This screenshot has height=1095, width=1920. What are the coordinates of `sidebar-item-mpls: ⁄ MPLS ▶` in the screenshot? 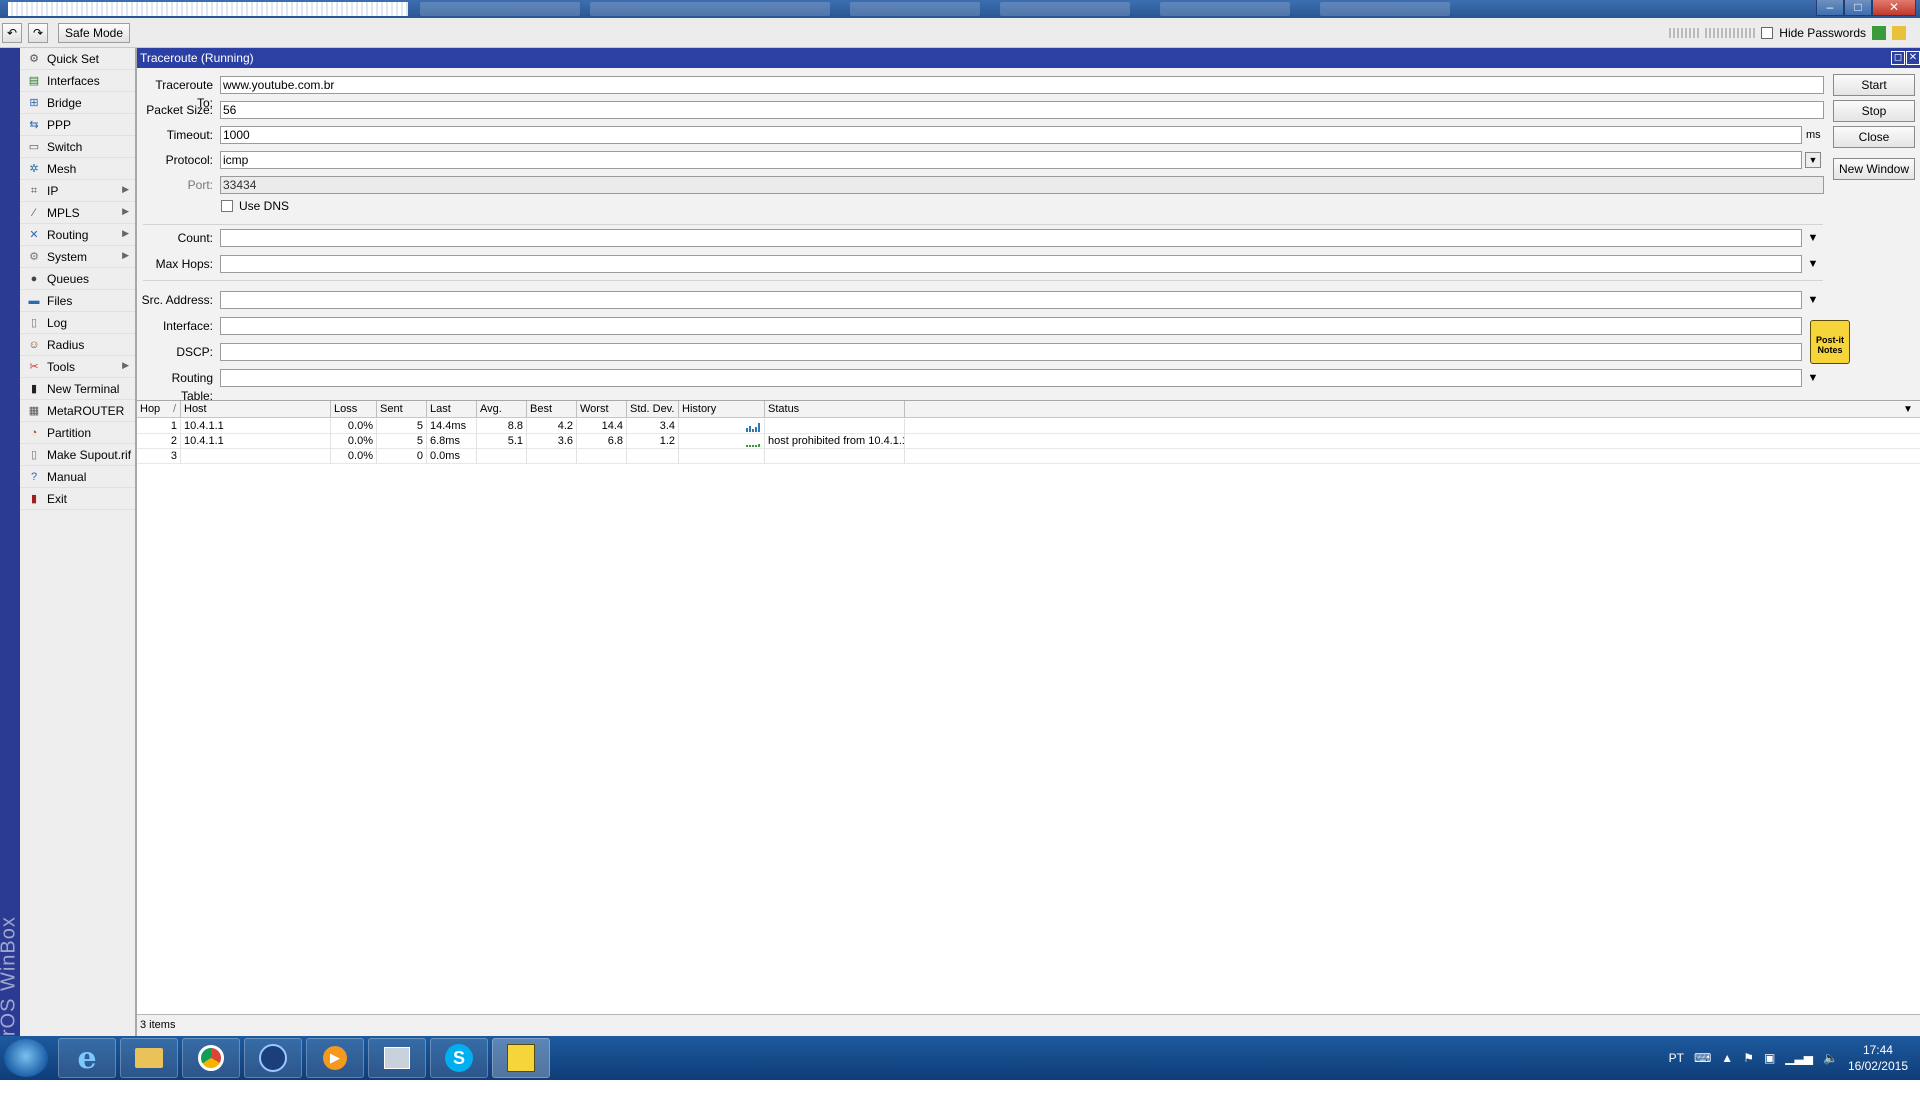 It's located at (77, 213).